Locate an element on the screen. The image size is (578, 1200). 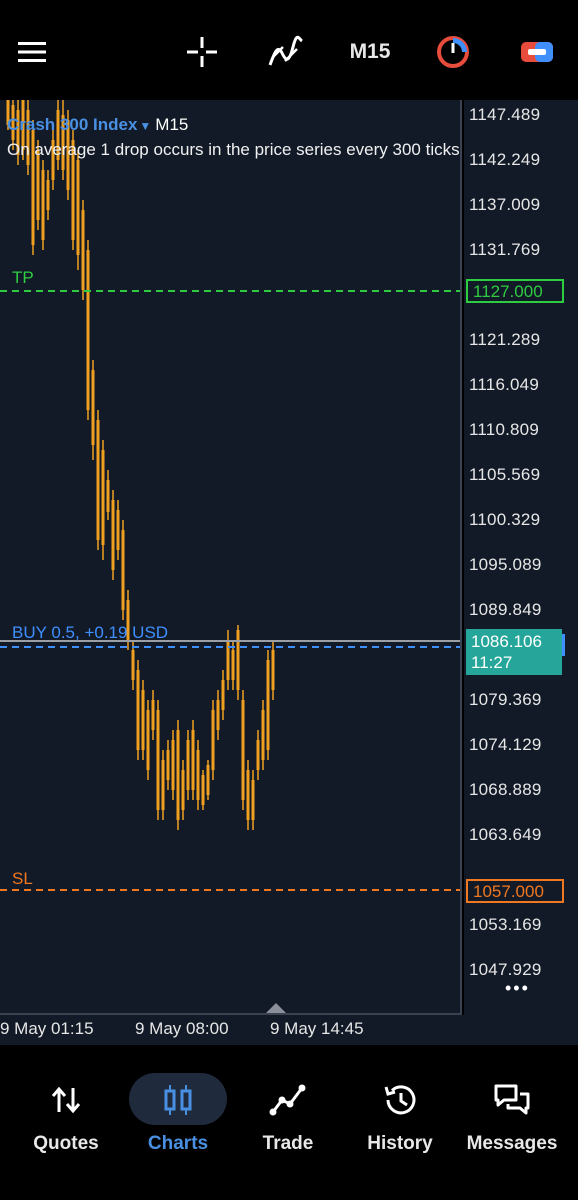
nav-messages: Messages is located at coordinates (512, 1117).